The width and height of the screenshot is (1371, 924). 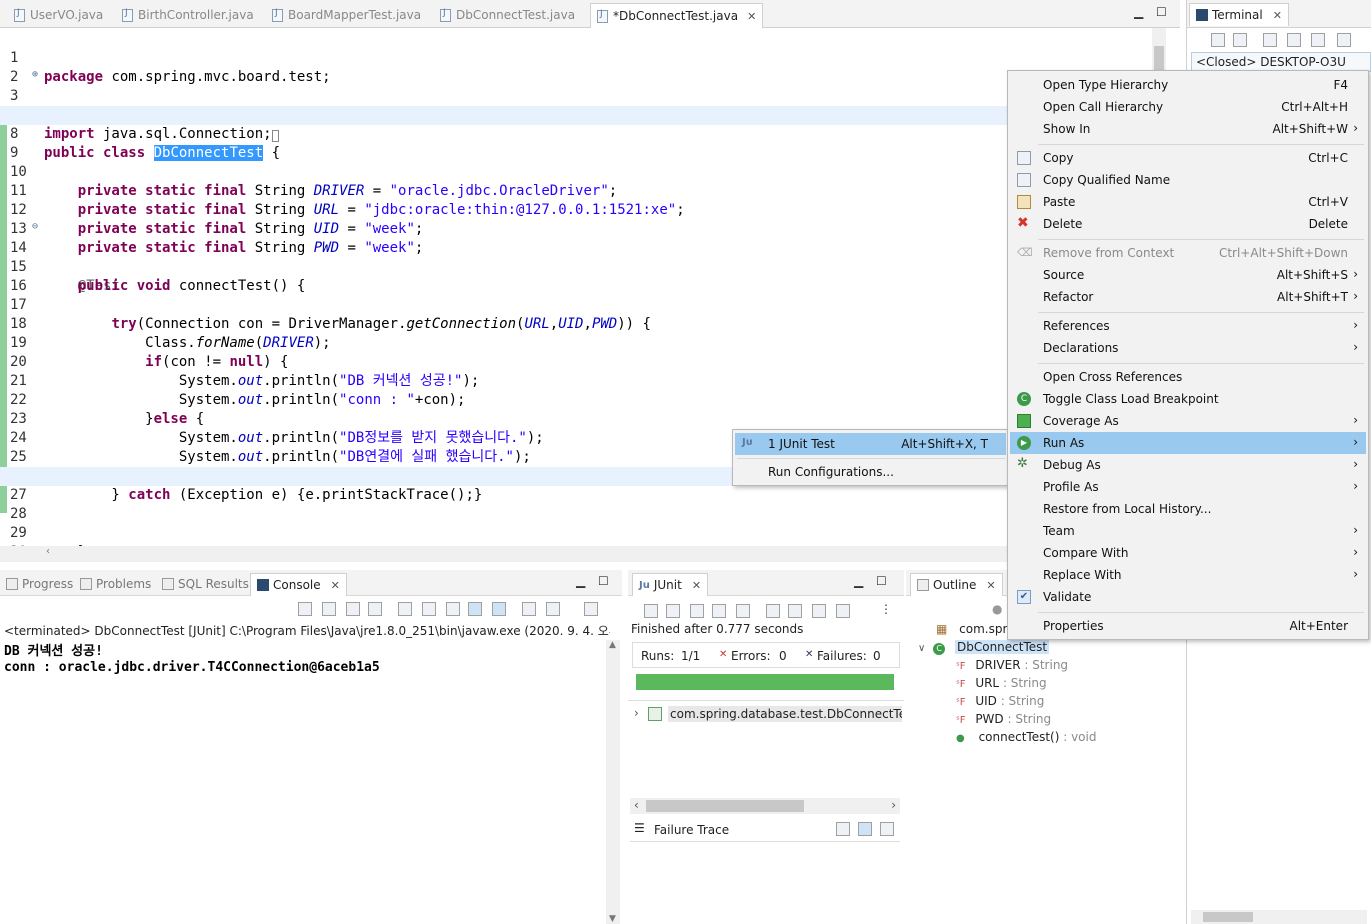 What do you see at coordinates (1188, 421) in the screenshot?
I see `menu-item-coverage-as: Coverage As ›` at bounding box center [1188, 421].